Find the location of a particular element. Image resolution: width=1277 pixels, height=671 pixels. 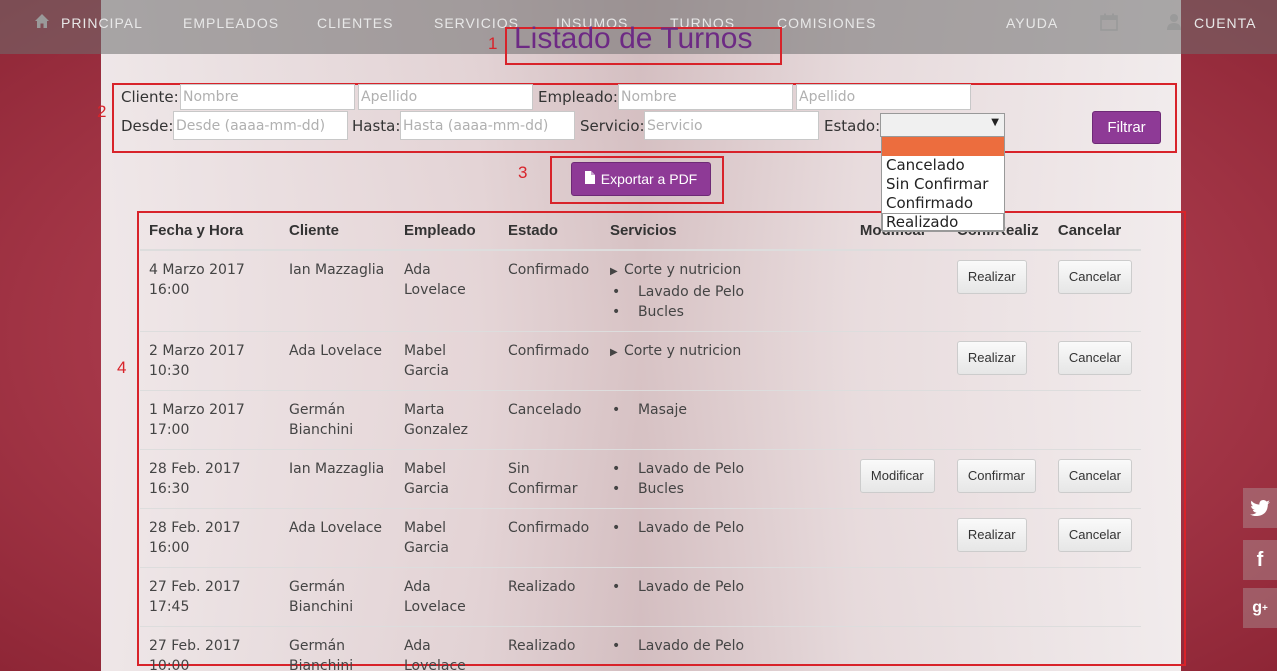

servicios-cell: Lavado de Pelo is located at coordinates (725, 538).